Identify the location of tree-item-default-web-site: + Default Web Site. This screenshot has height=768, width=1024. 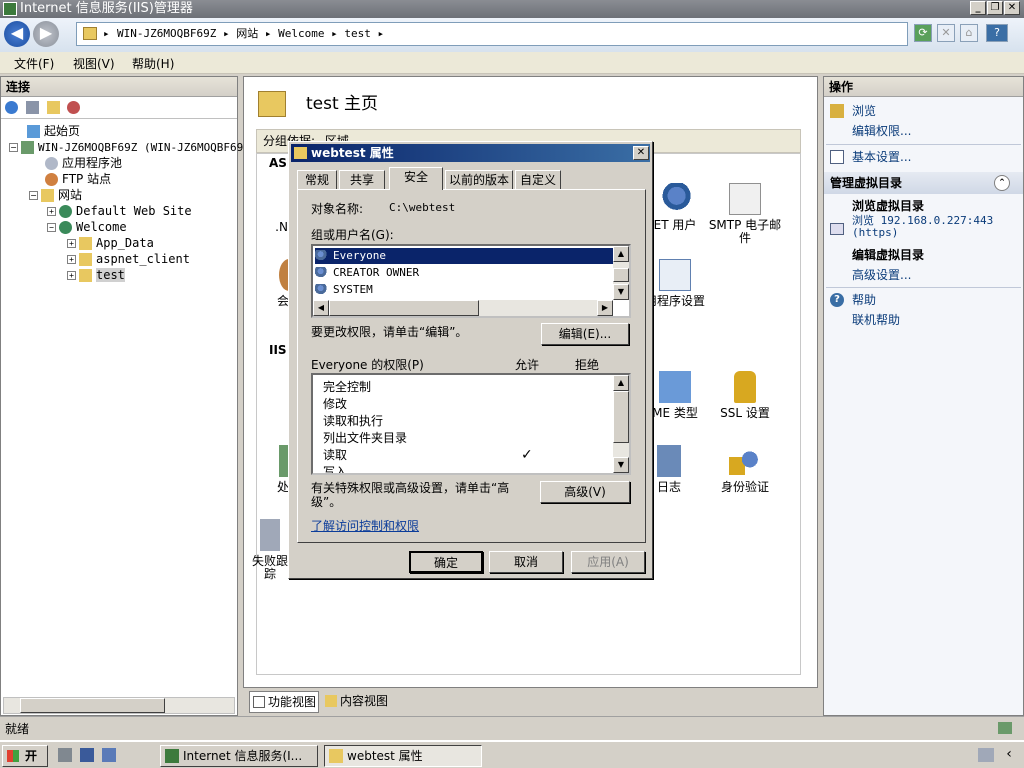
(119, 211).